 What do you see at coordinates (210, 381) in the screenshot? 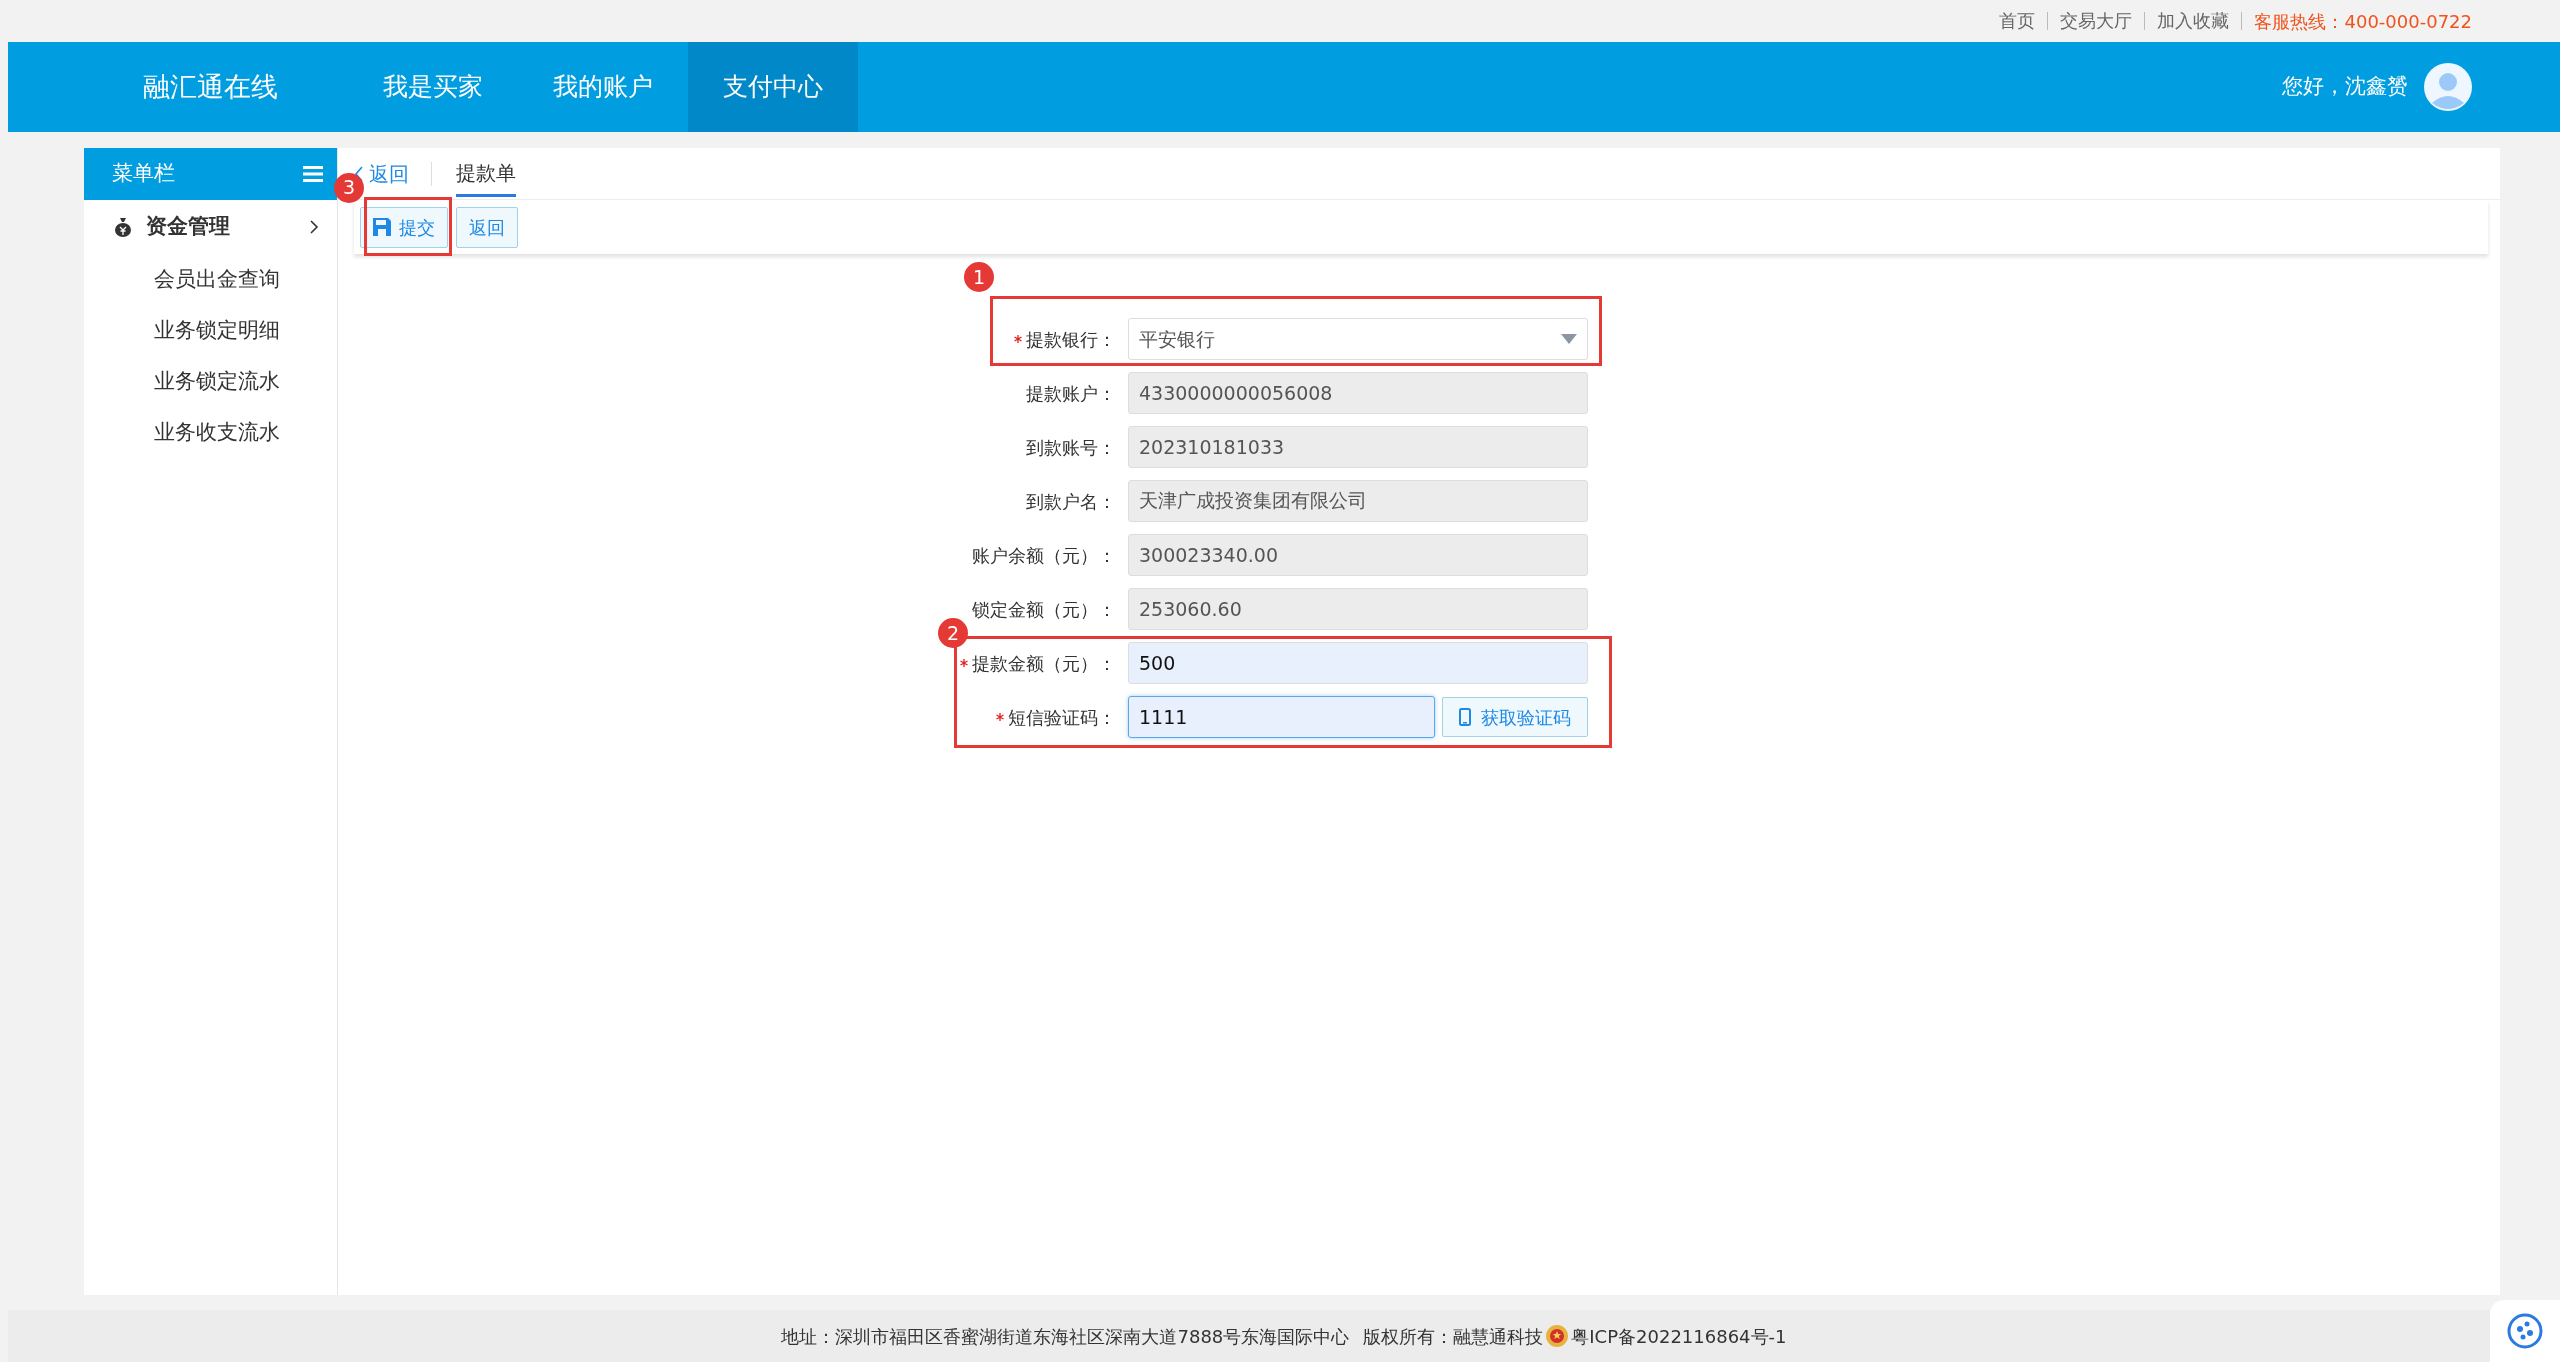
I see `sidebar-item: 业务锁定流水` at bounding box center [210, 381].